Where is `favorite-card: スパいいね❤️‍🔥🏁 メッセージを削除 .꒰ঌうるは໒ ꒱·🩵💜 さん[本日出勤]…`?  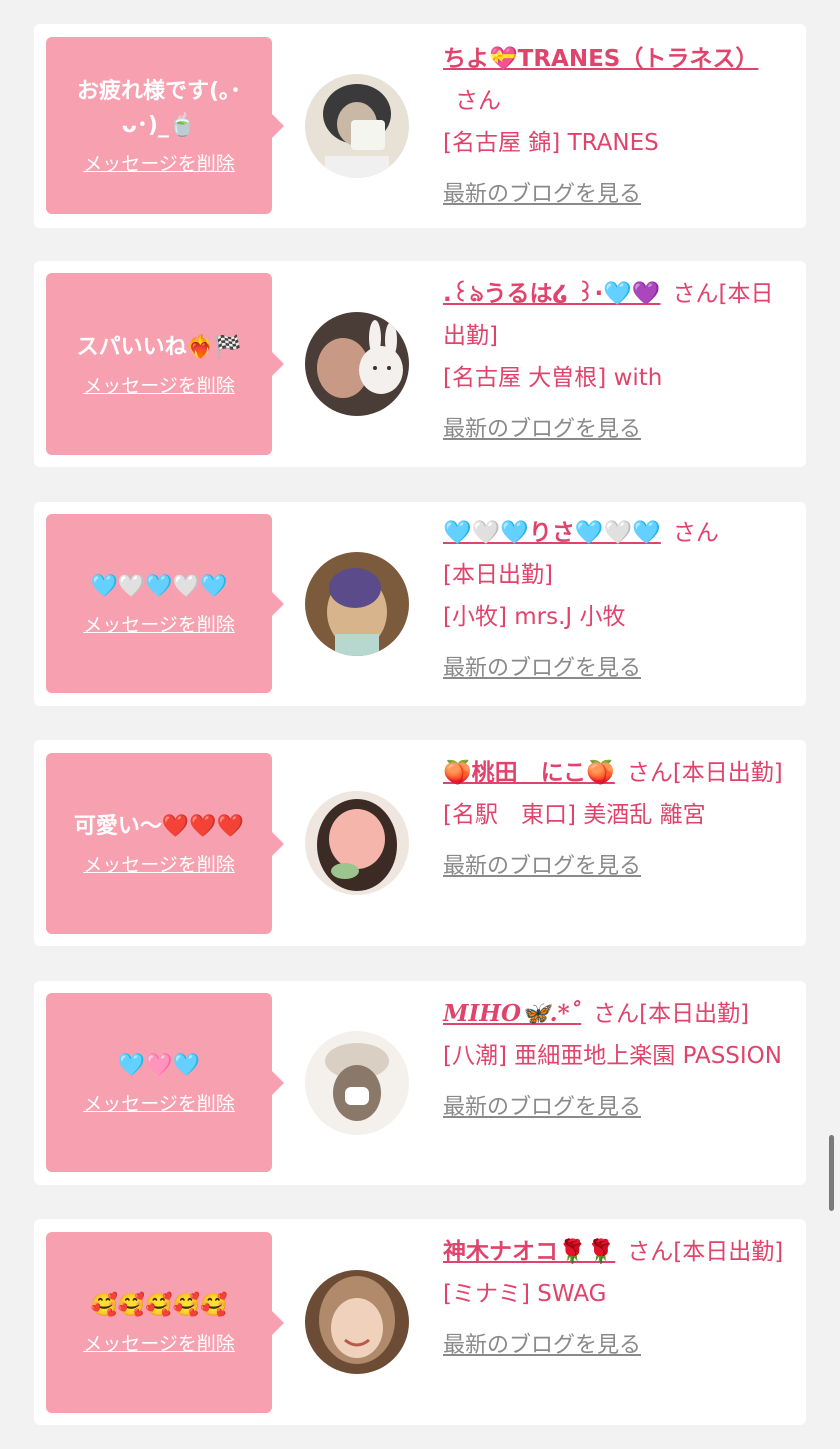
favorite-card: スパいいね❤️‍🔥🏁 メッセージを削除 .꒰ঌうるは໒ ꒱·🩵💜 さん[本日出勤]… is located at coordinates (420, 364).